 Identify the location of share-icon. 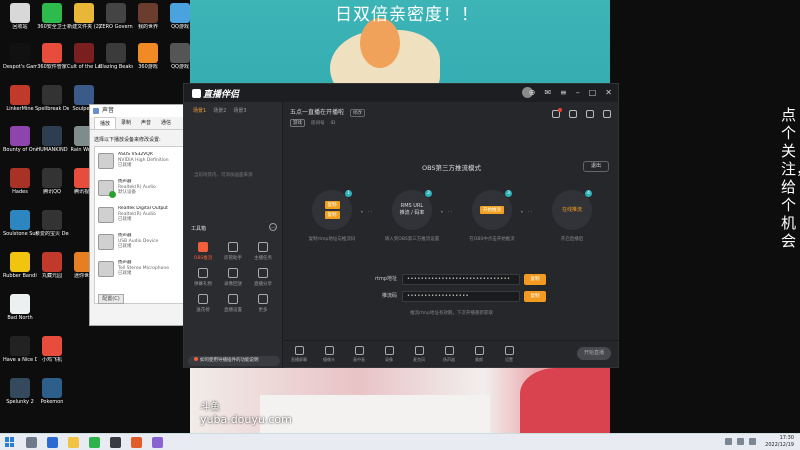
(607, 114).